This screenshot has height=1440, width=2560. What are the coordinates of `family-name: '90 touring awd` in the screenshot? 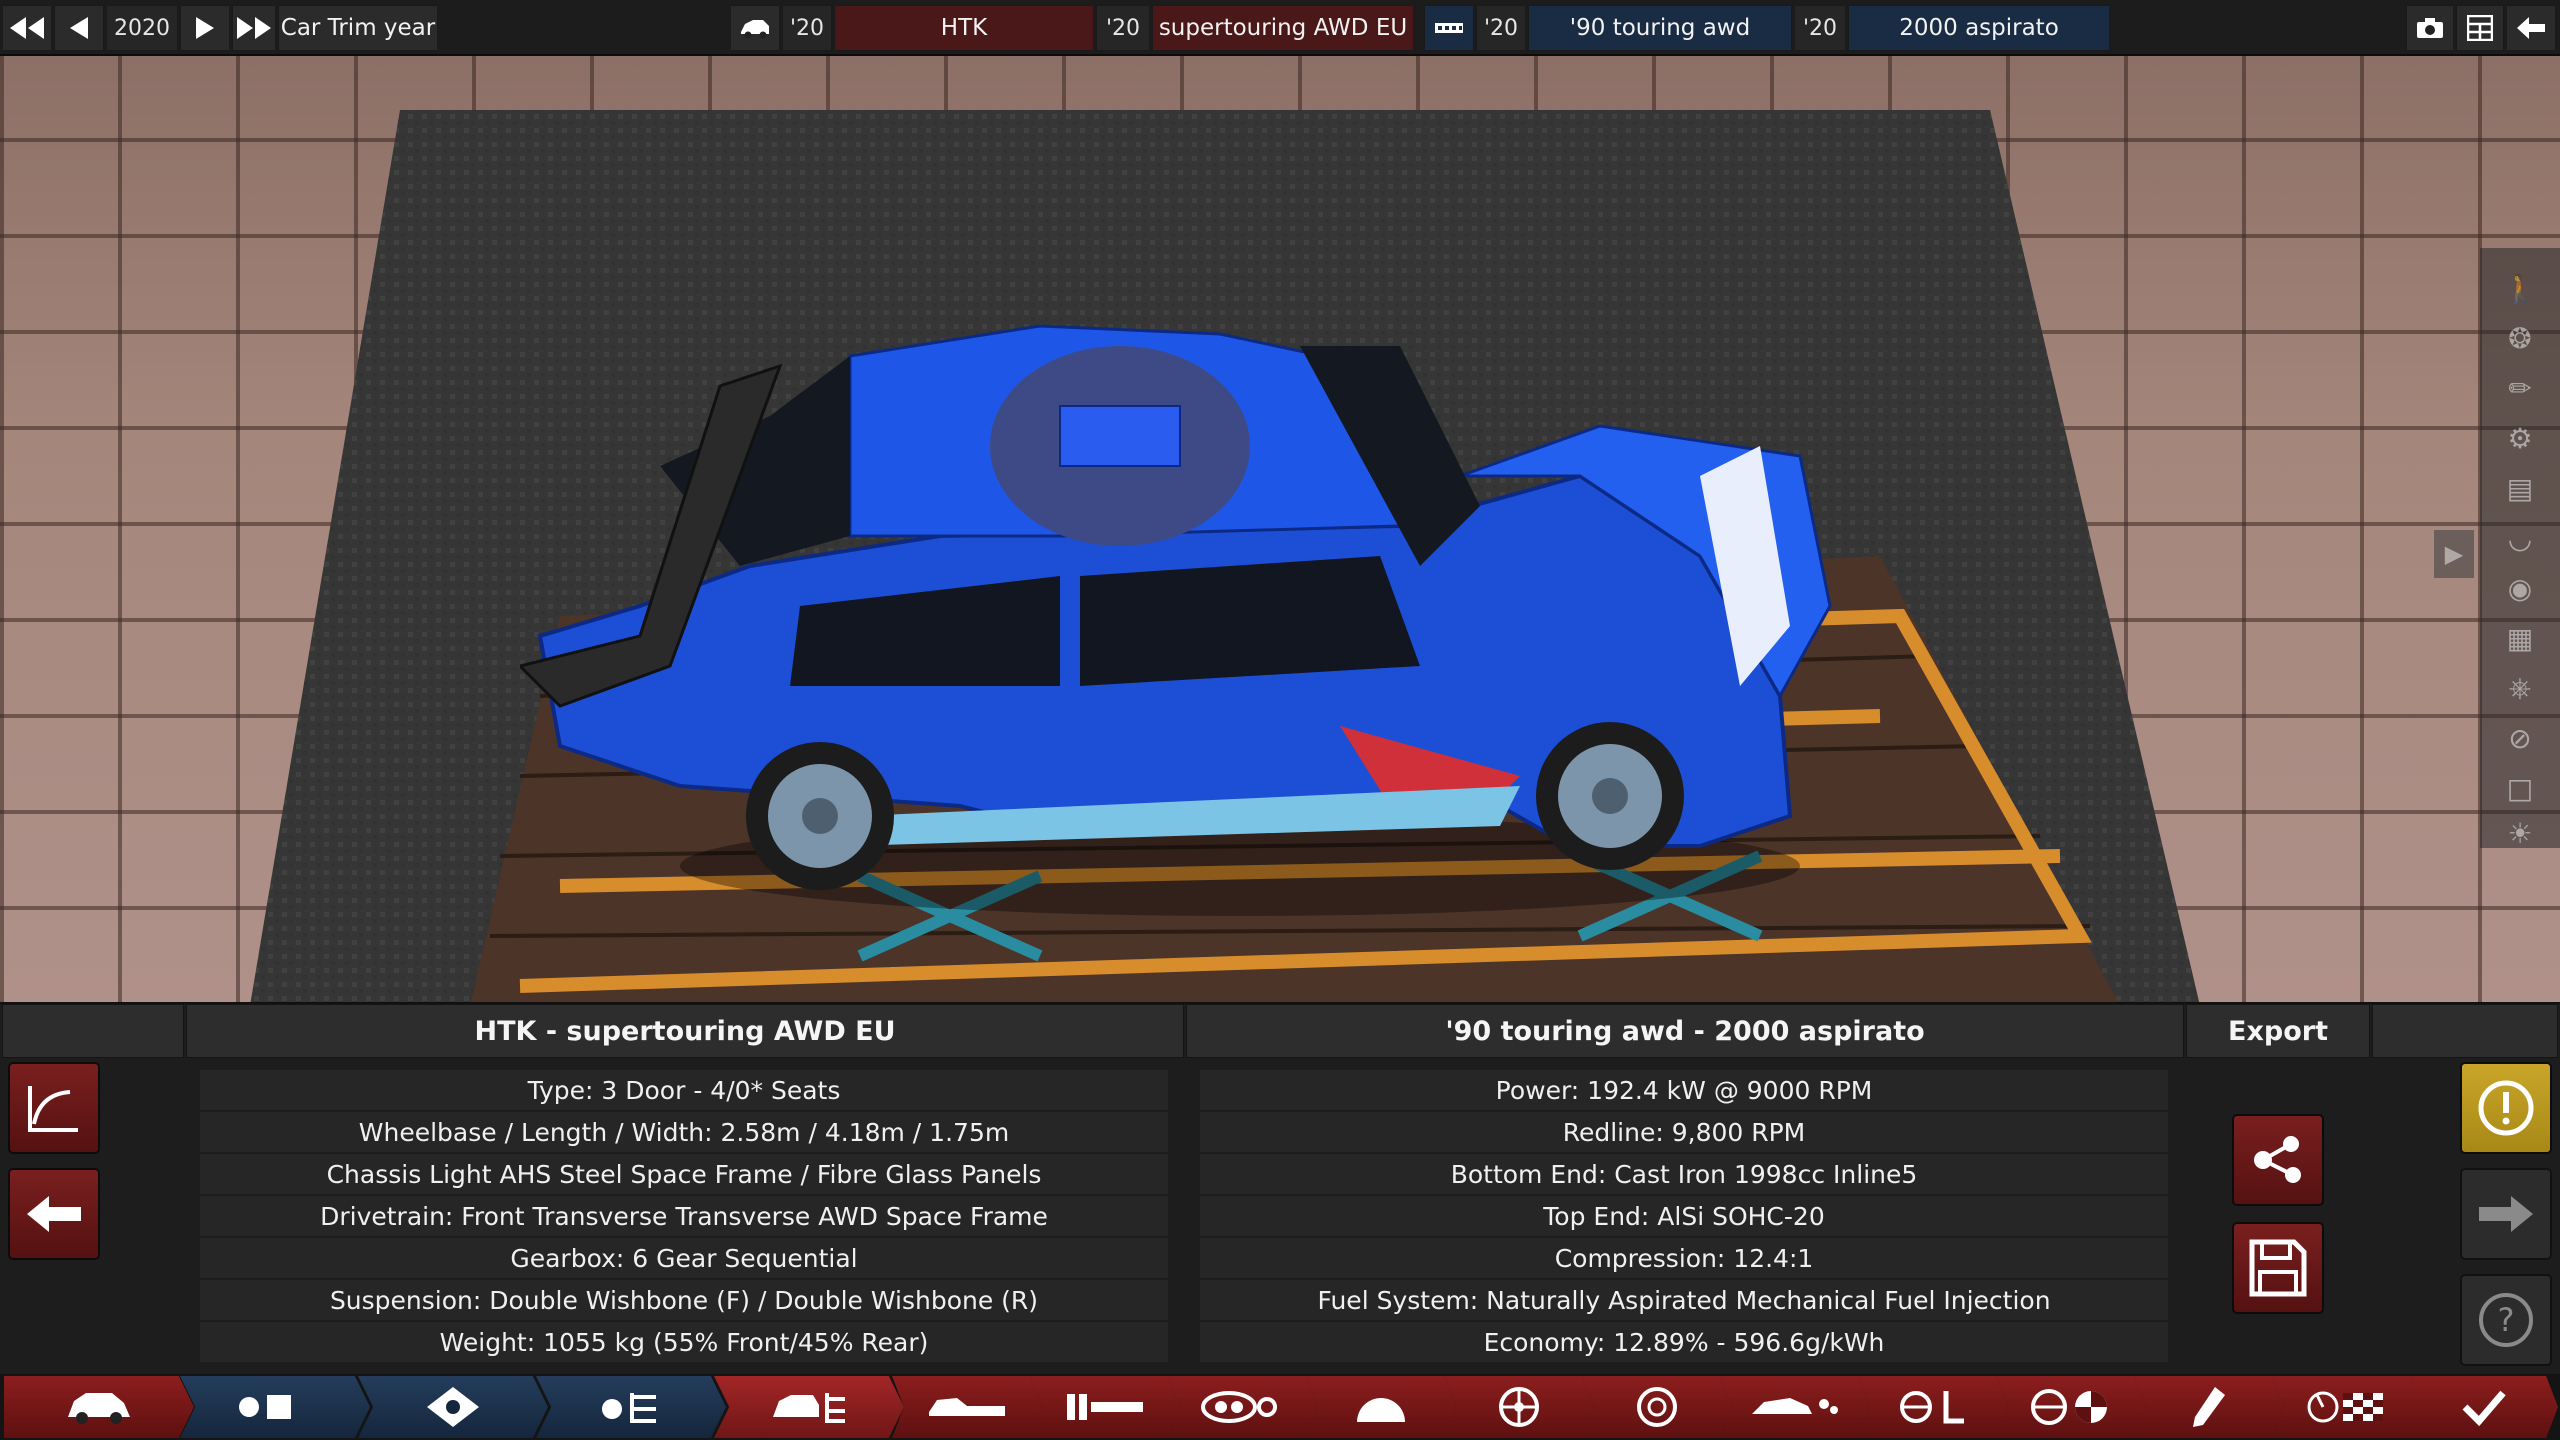 It's located at (1660, 28).